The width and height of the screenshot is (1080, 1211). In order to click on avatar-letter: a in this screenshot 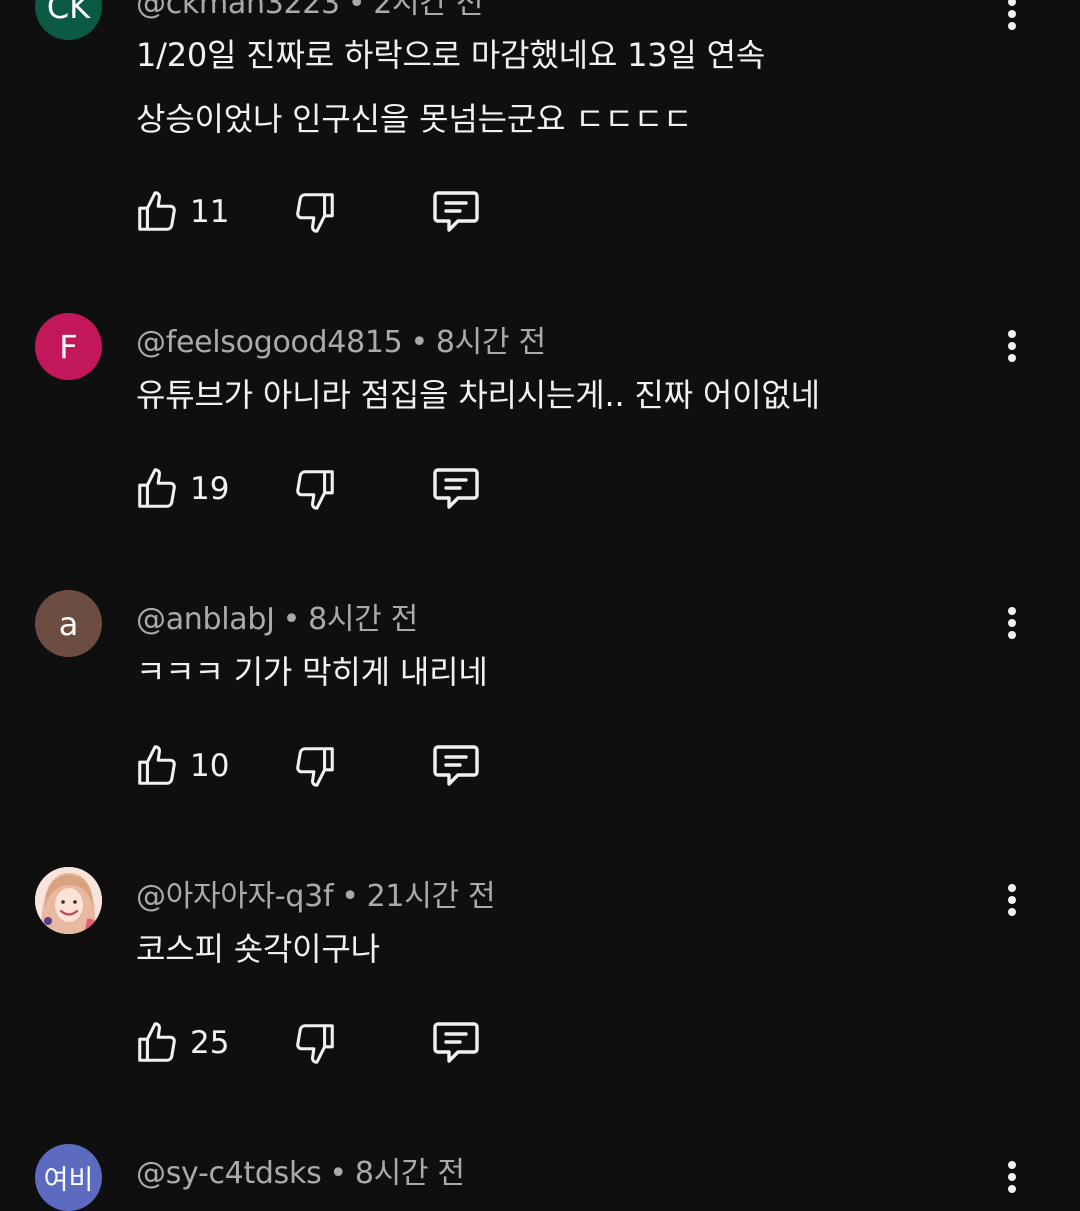, I will do `click(68, 623)`.